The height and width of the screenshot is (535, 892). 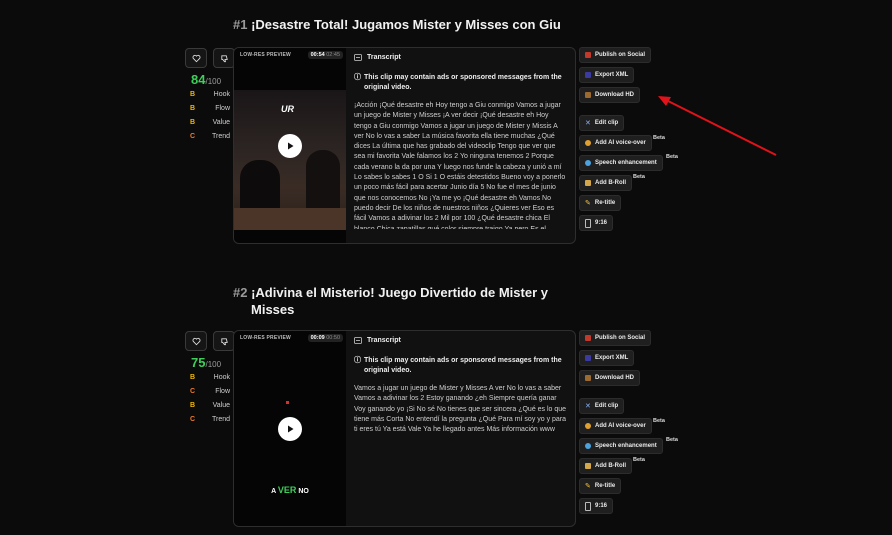 I want to click on grade-list: B Hook C Flow B Value C Trend, so click(x=210, y=399).